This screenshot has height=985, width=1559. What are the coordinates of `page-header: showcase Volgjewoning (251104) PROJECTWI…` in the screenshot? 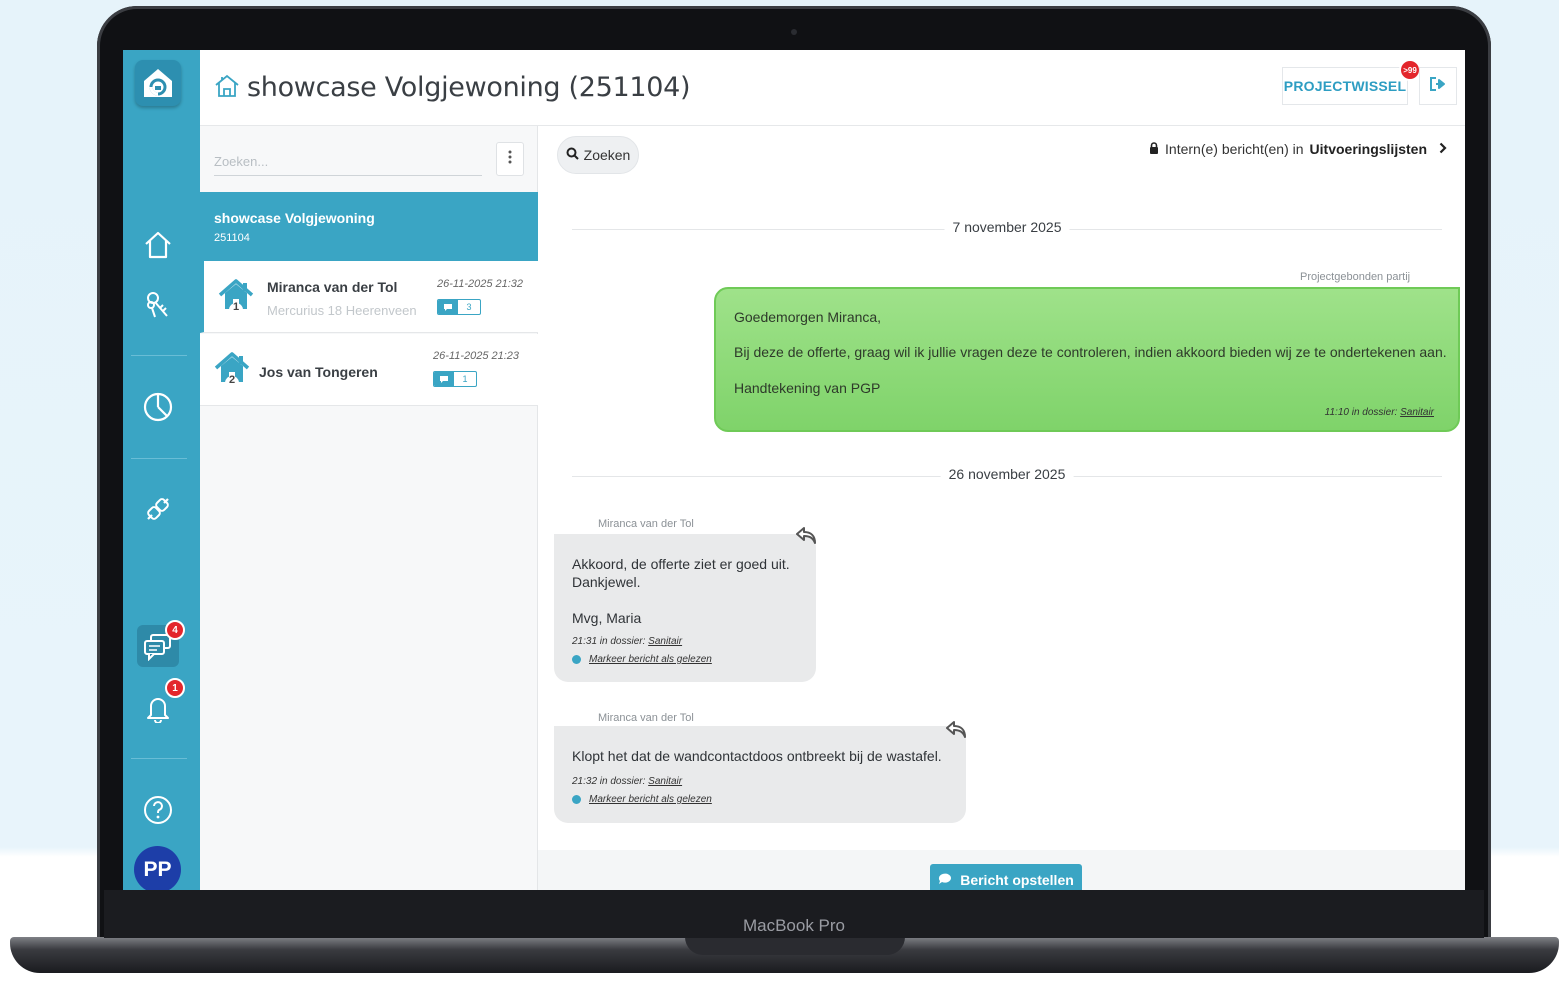 It's located at (832, 88).